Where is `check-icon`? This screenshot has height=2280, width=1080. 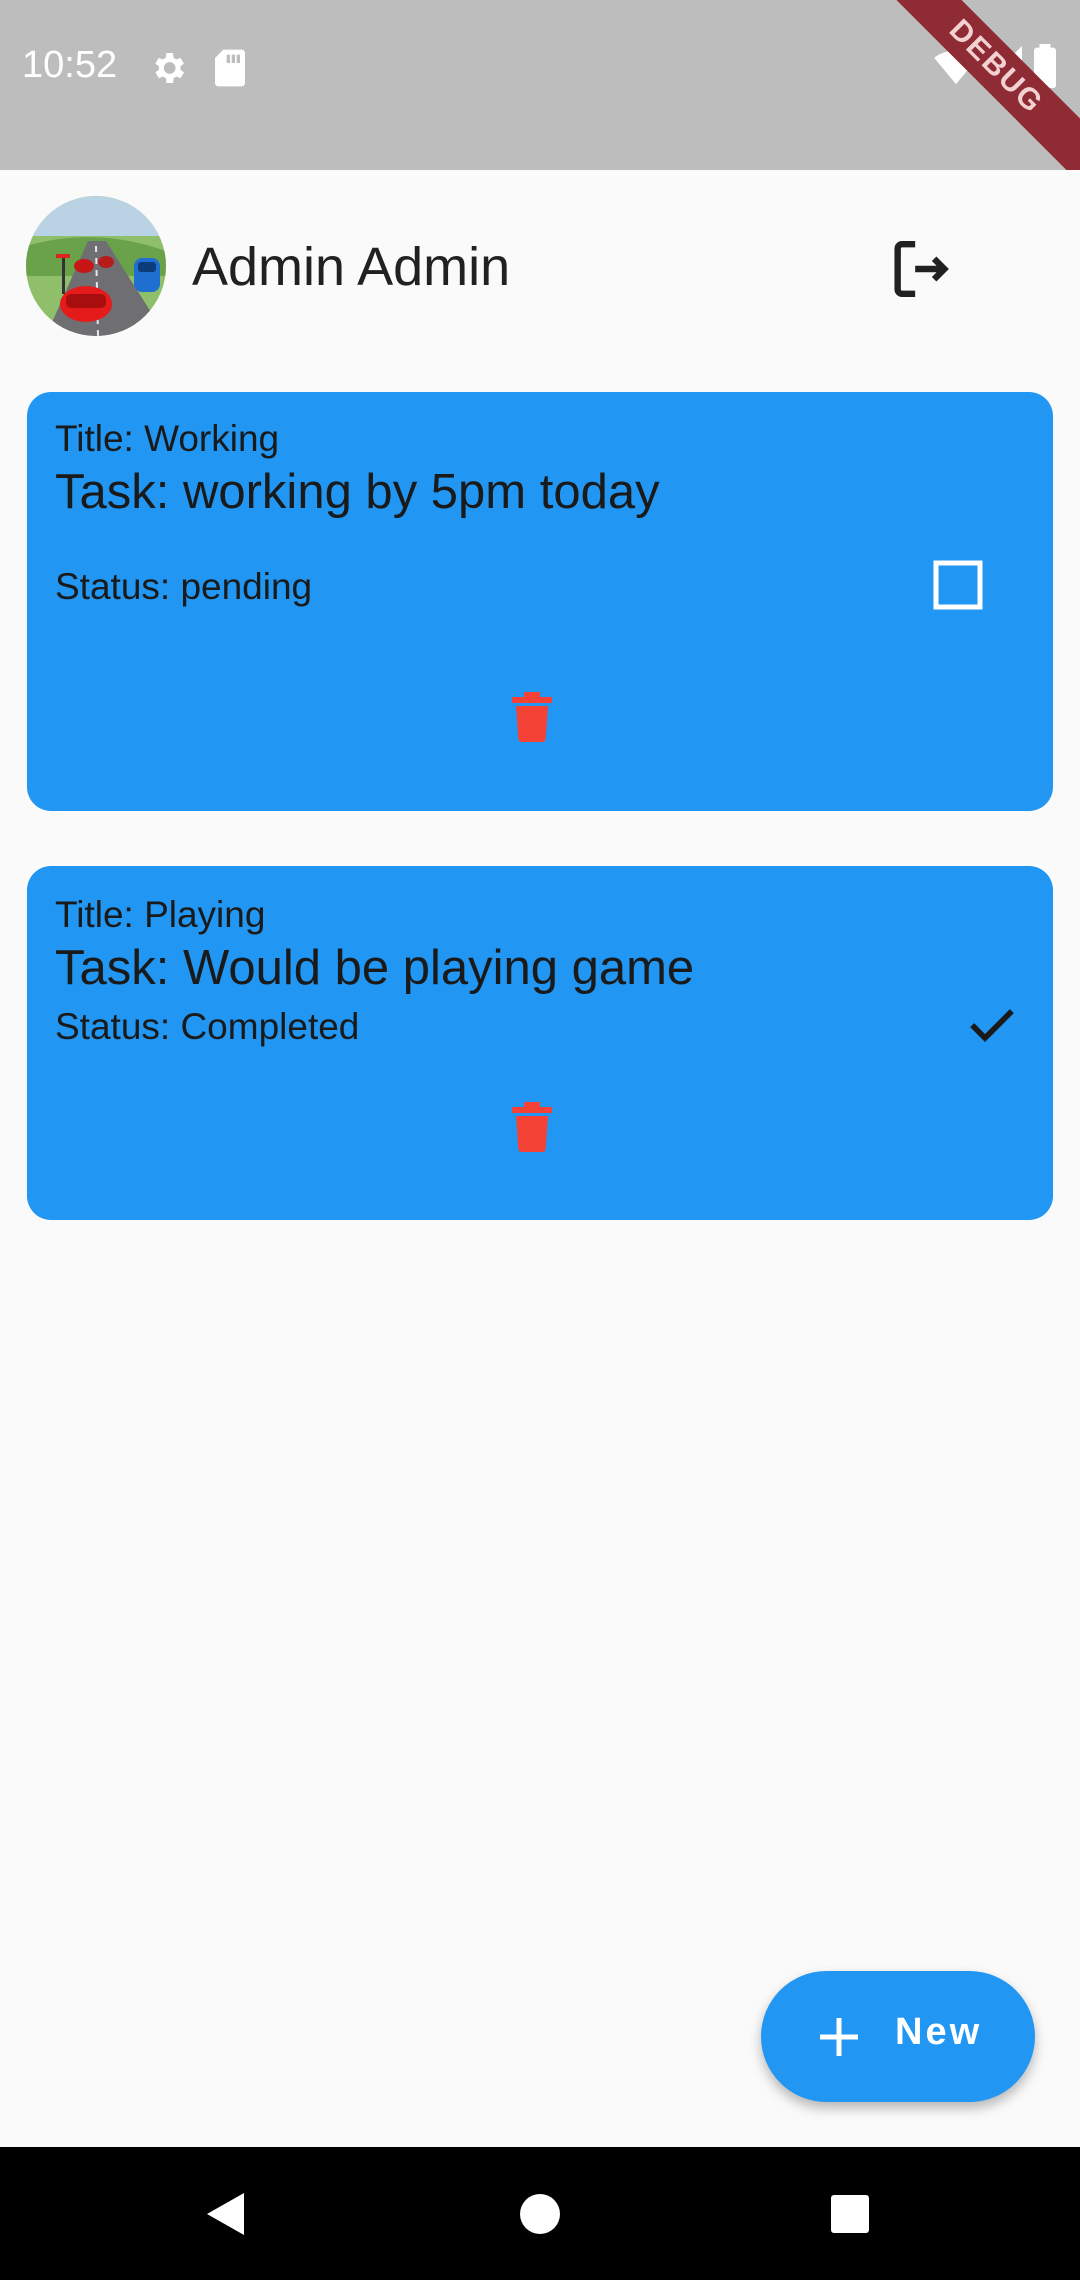
check-icon is located at coordinates (992, 1025).